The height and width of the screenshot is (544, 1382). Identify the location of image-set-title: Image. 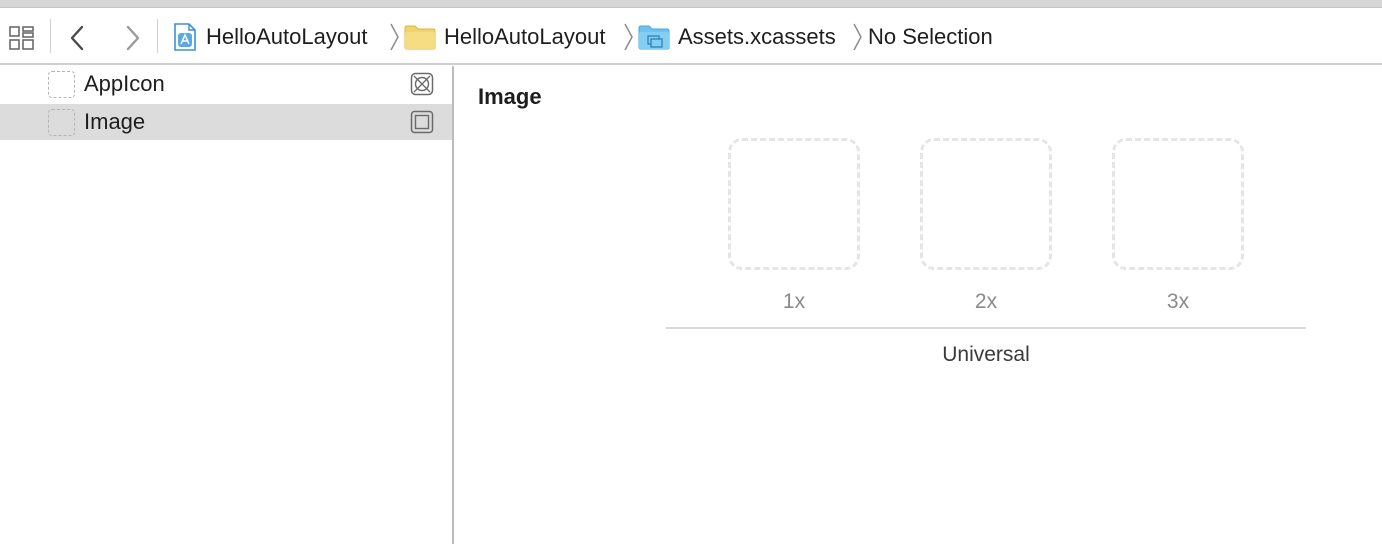
(510, 96).